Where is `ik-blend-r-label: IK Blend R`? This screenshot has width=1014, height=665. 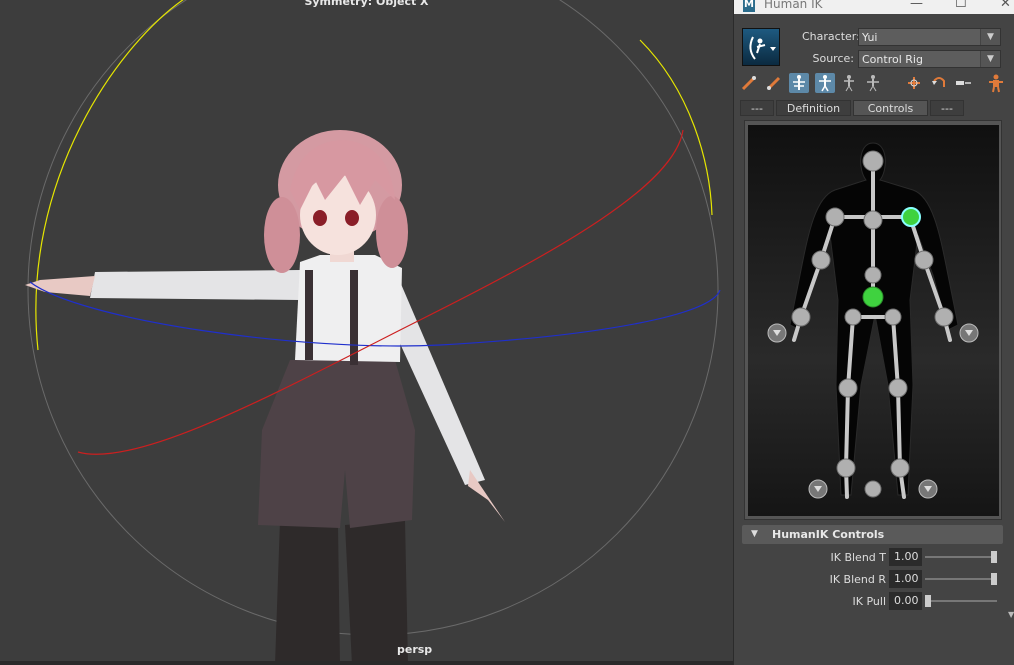
ik-blend-r-label: IK Blend R is located at coordinates (857, 579).